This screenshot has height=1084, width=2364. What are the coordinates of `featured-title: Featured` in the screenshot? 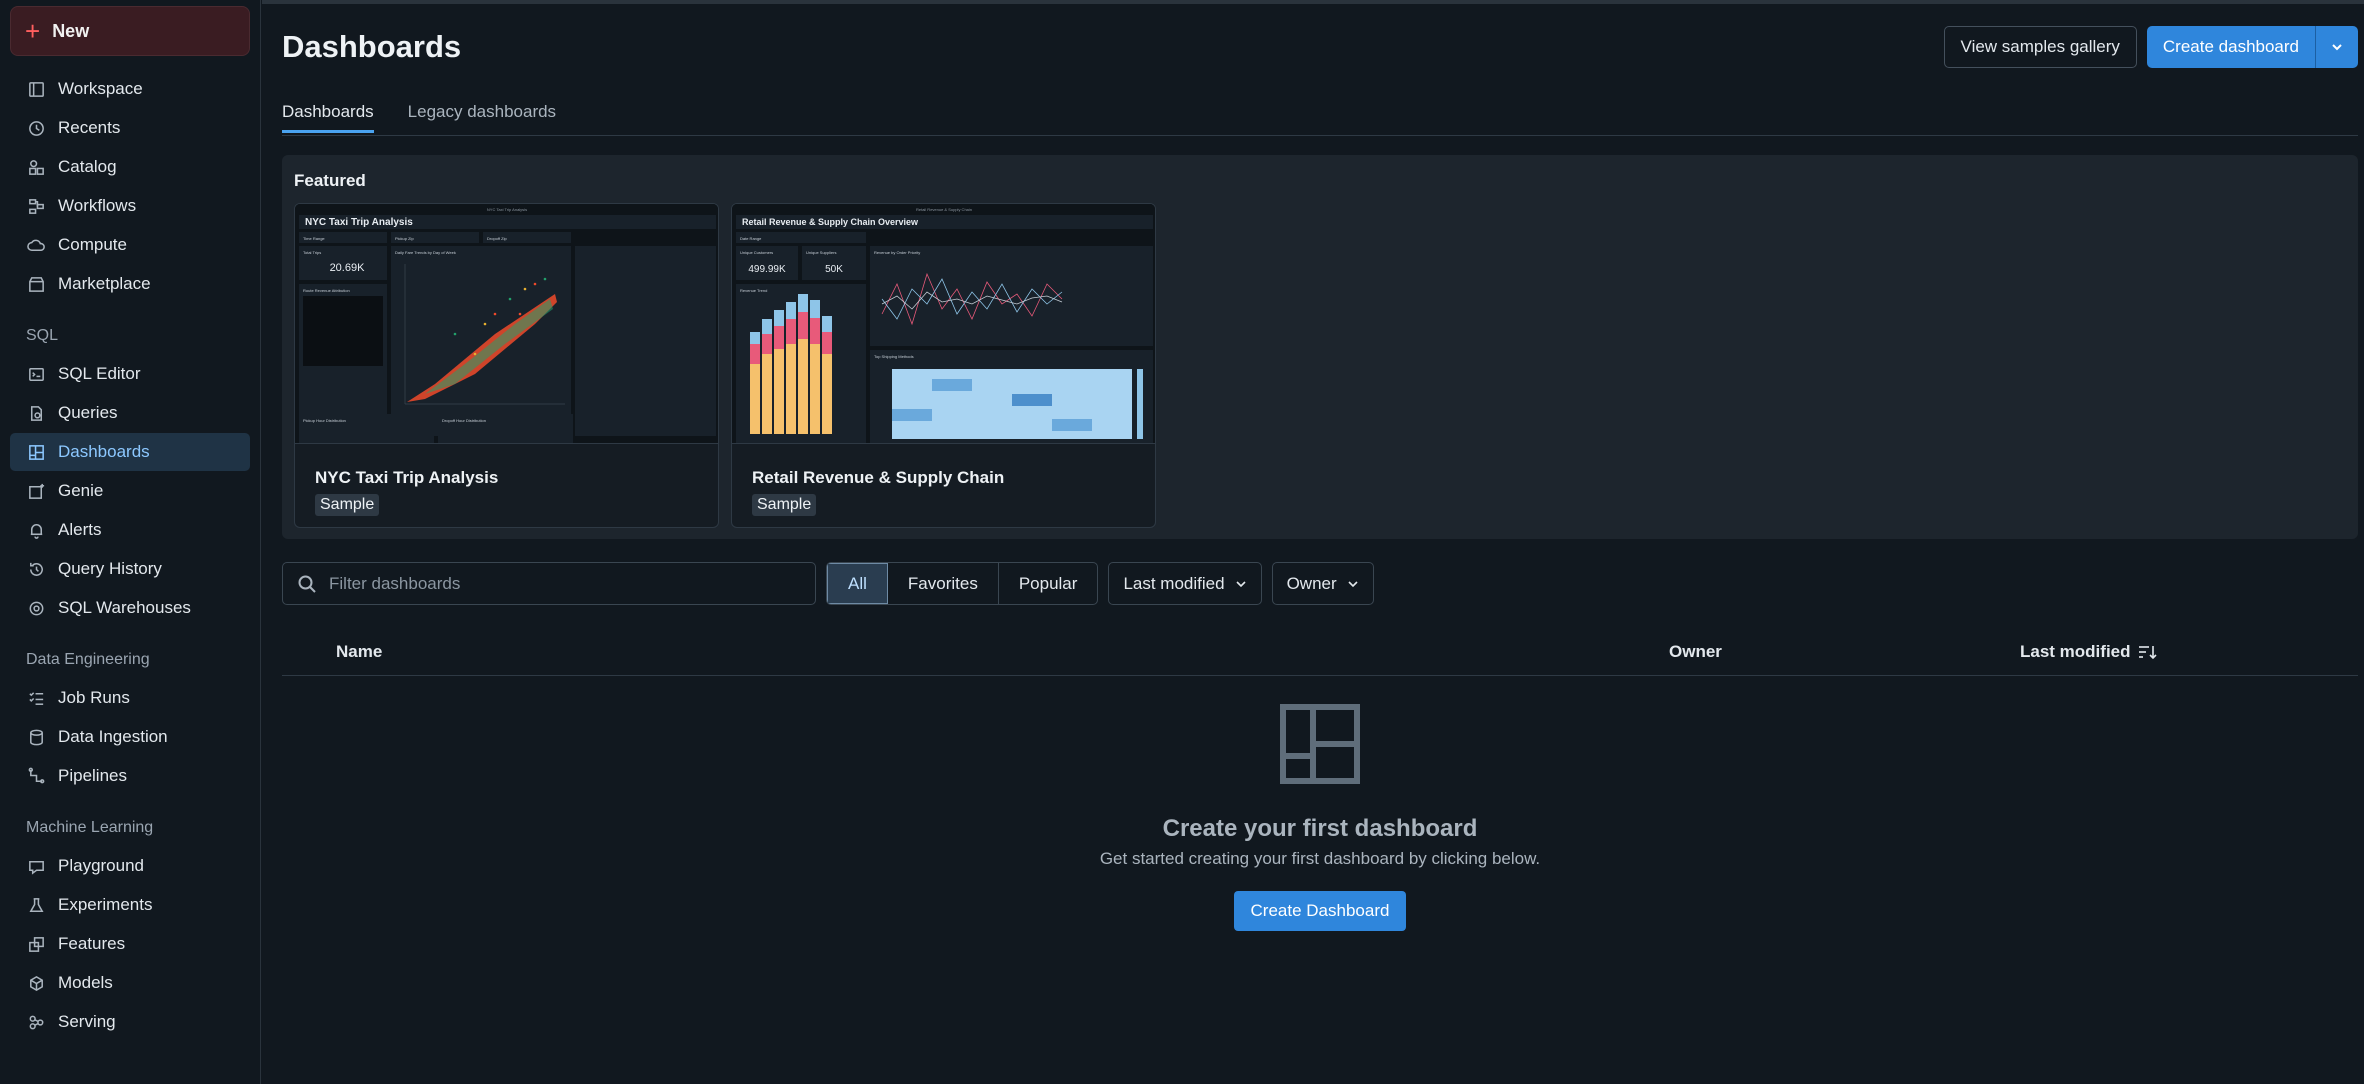 It's located at (330, 180).